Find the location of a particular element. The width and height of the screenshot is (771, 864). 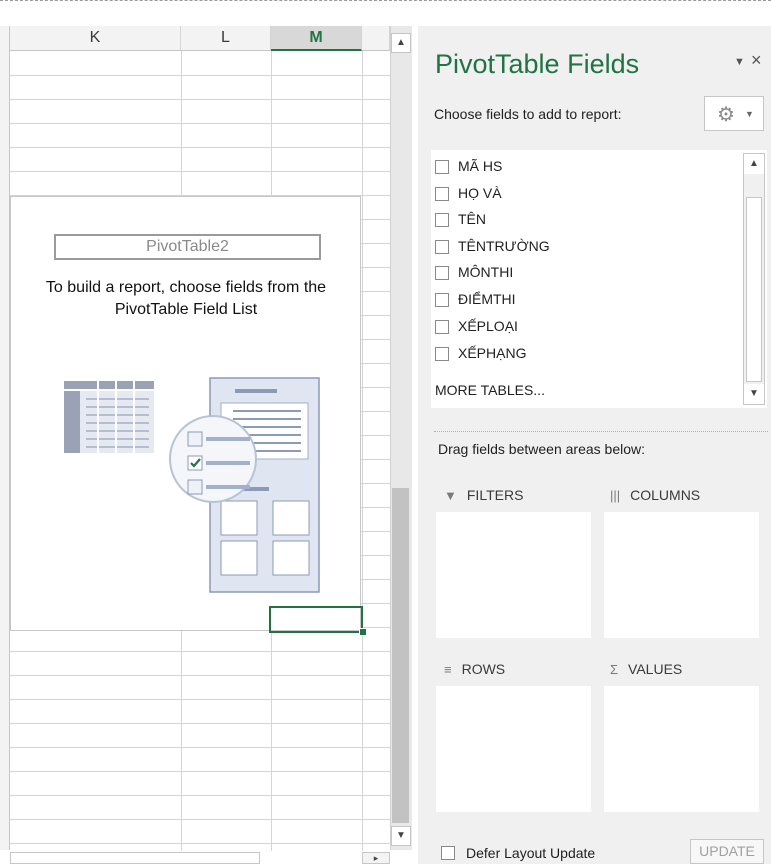

field-item: MÃ HS is located at coordinates (468, 166).